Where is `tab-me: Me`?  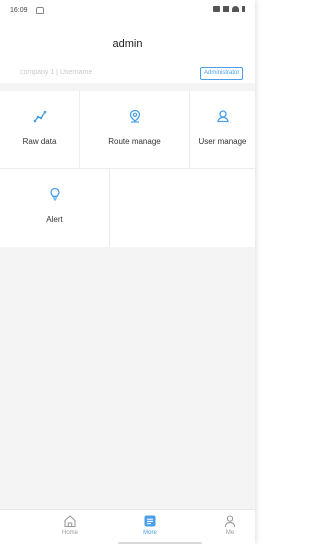
tab-me: Me is located at coordinates (230, 525).